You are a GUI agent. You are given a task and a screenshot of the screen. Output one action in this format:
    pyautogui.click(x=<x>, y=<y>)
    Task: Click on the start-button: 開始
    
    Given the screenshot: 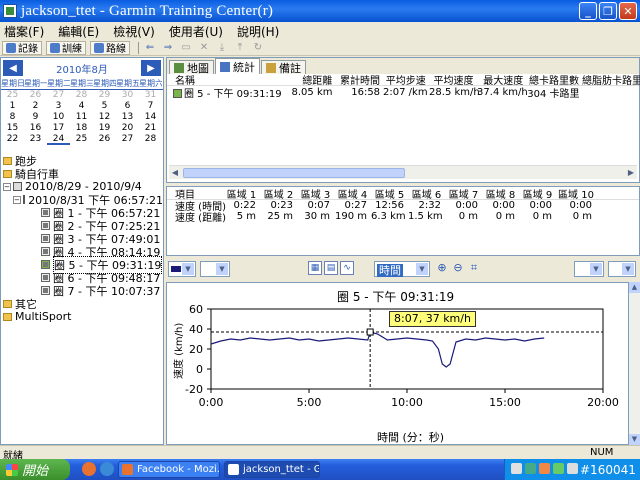 What is the action you would take?
    pyautogui.click(x=35, y=469)
    